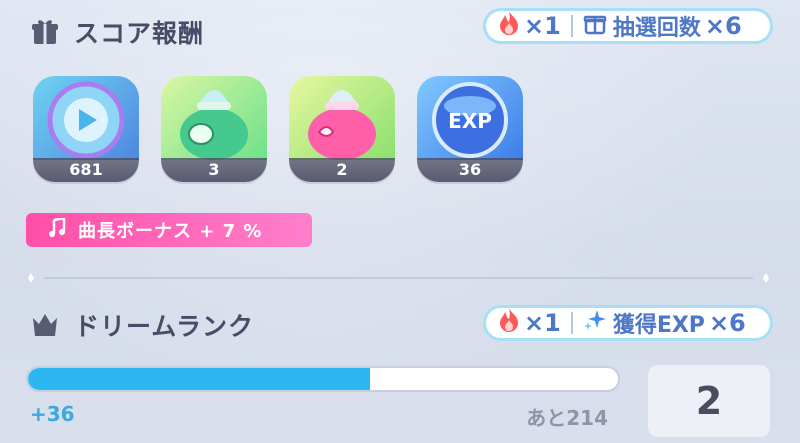 Image resolution: width=800 pixels, height=443 pixels. I want to click on pink-pouch-icon, so click(342, 118).